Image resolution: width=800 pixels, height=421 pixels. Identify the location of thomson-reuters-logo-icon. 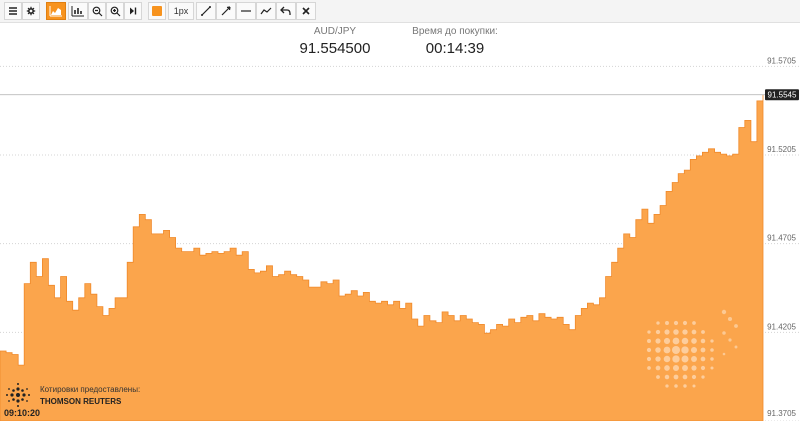
(18, 395).